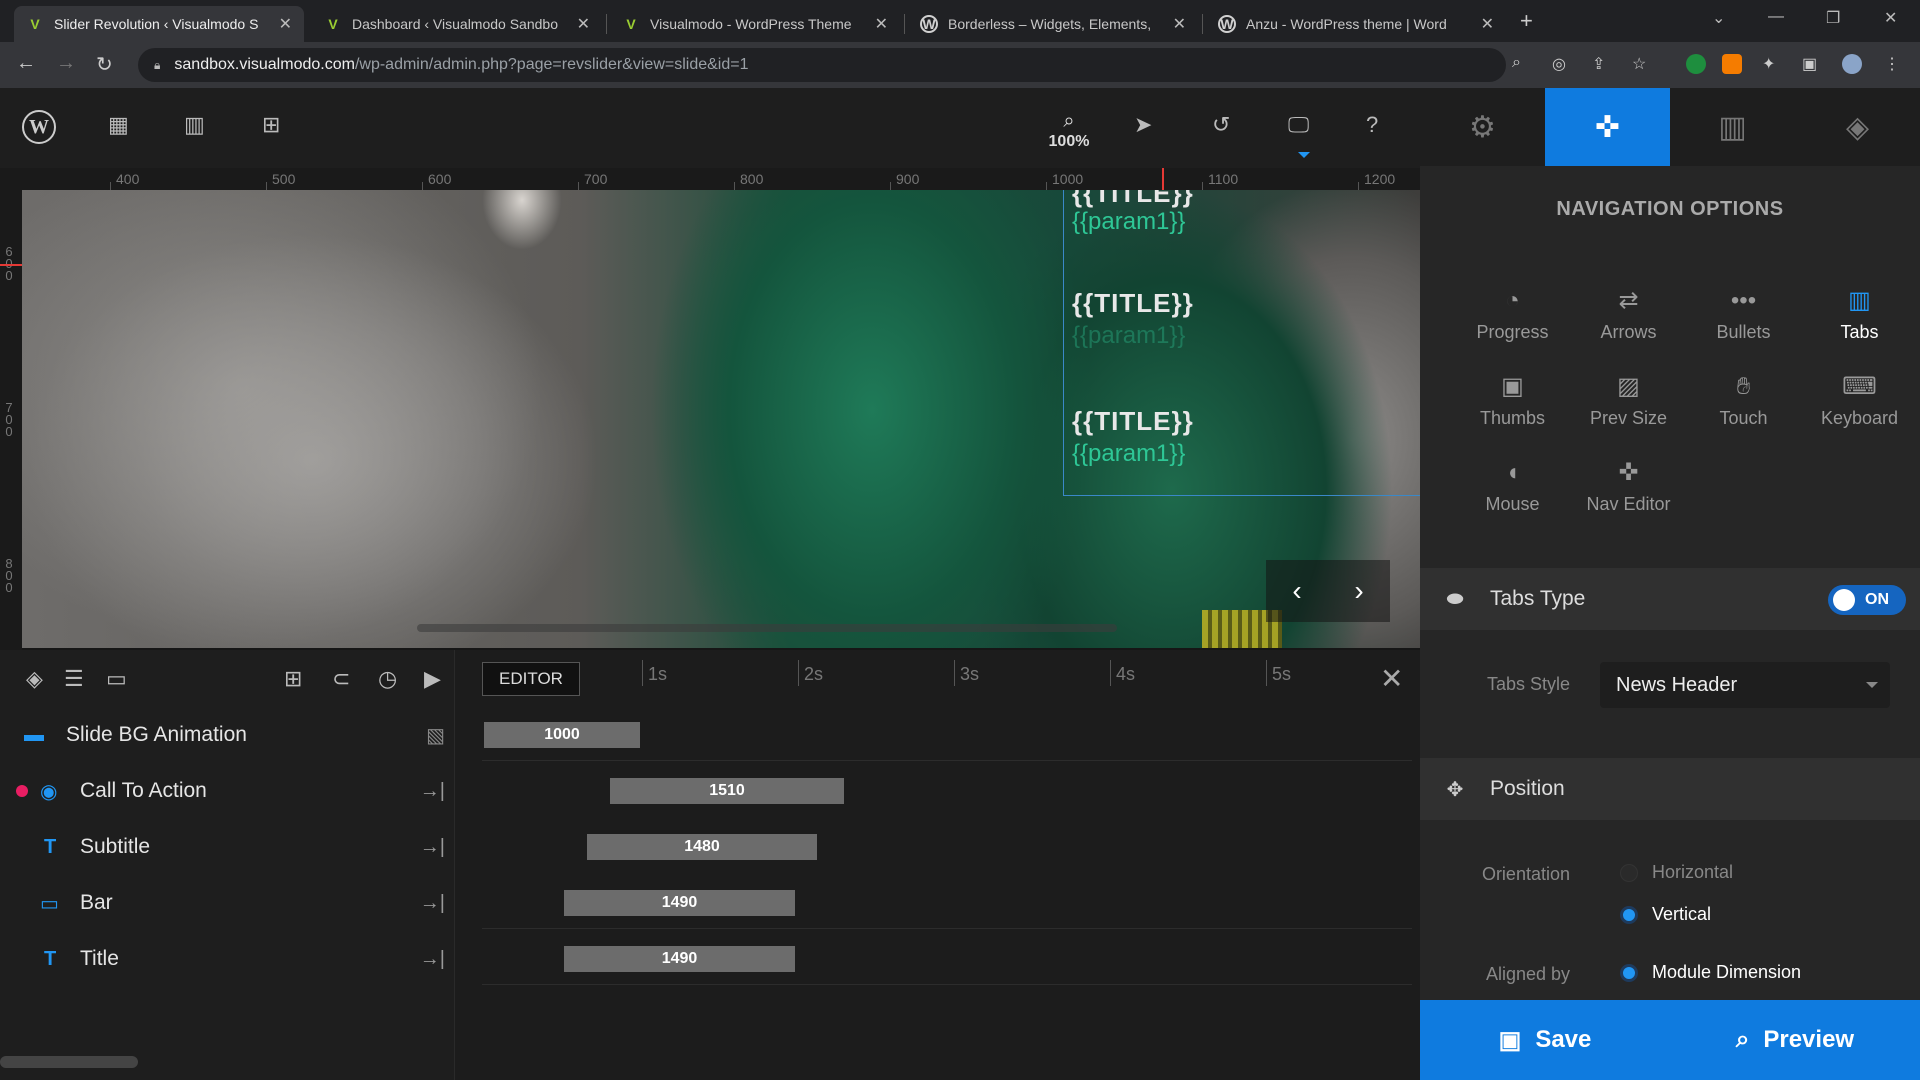  What do you see at coordinates (1732, 64) in the screenshot?
I see `extension-icon` at bounding box center [1732, 64].